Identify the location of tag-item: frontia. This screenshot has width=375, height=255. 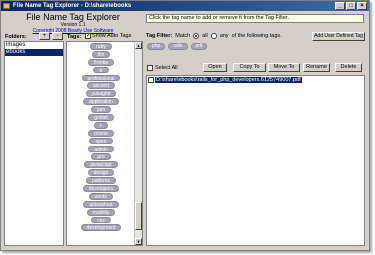
(101, 62).